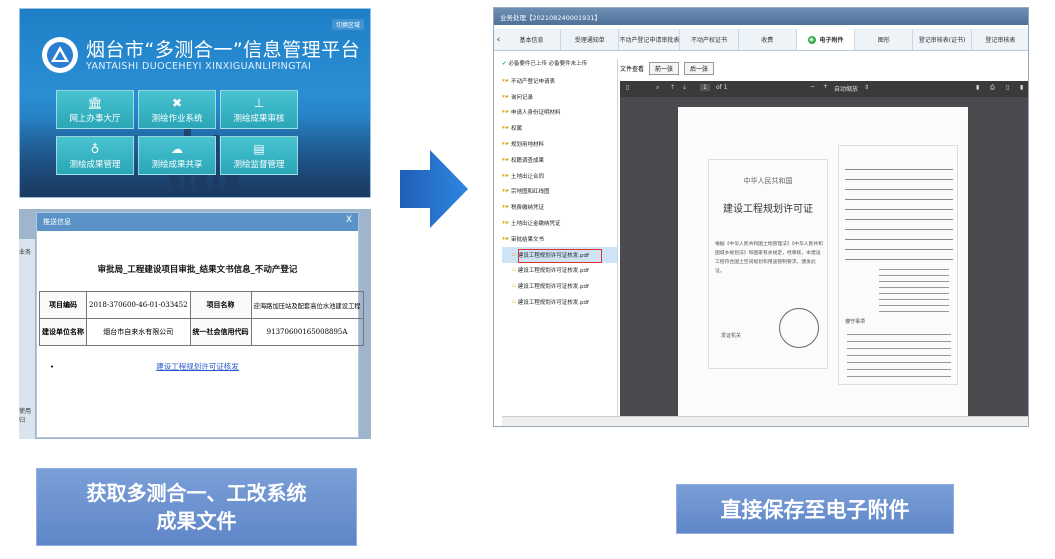 This screenshot has height=559, width=1055. What do you see at coordinates (846, 88) in the screenshot?
I see `zoom-select: 自动缩放` at bounding box center [846, 88].